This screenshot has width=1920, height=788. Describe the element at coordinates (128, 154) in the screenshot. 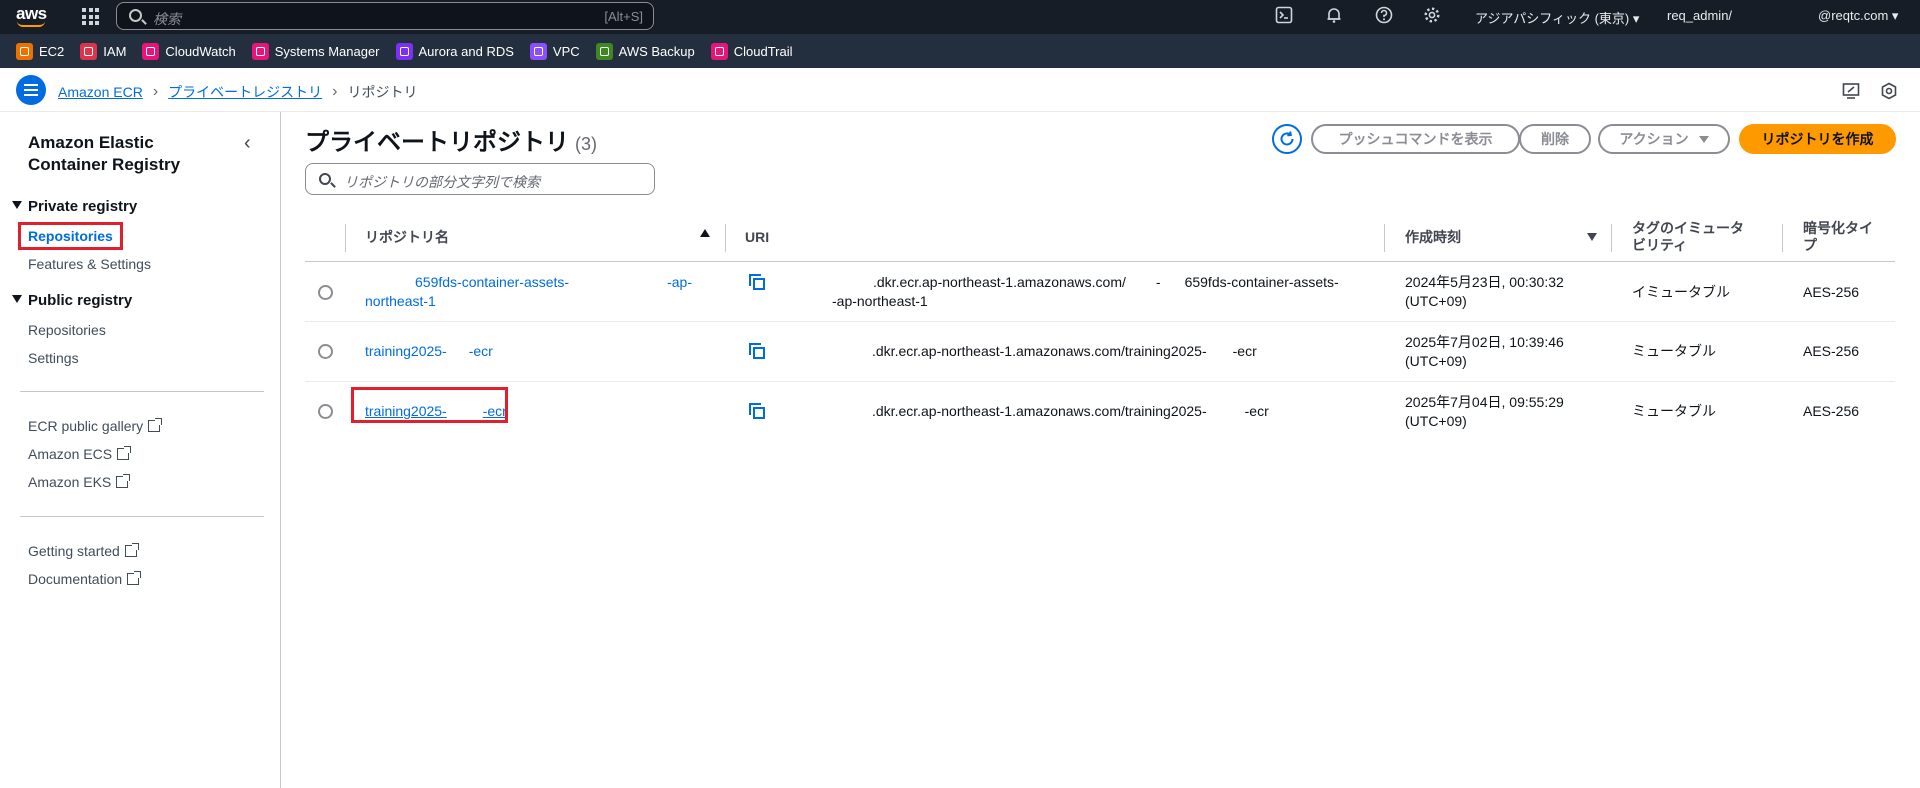

I see `sidebar-title: Amazon Elastic Container Registry` at that location.